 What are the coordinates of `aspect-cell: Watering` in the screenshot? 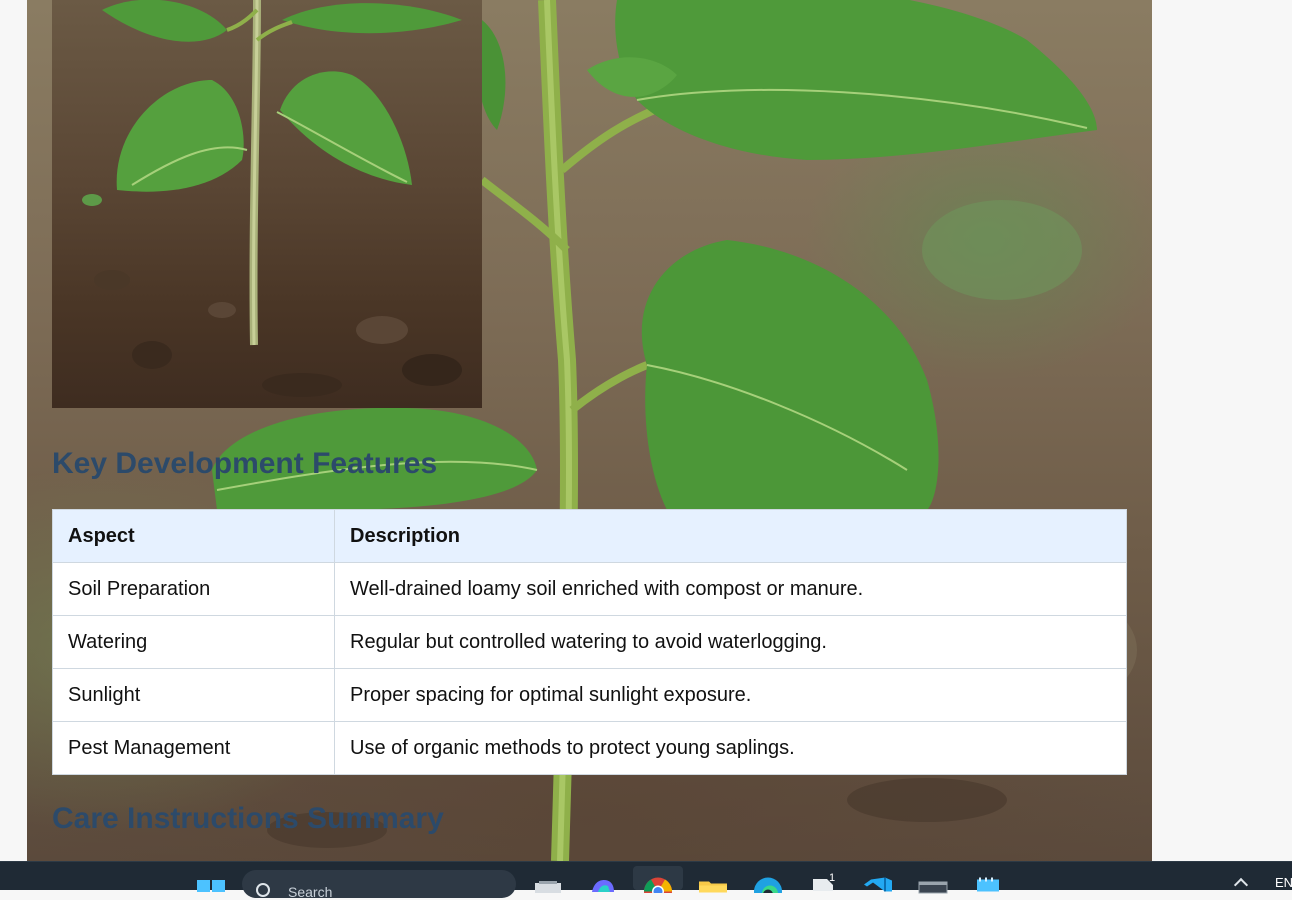 It's located at (193, 642).